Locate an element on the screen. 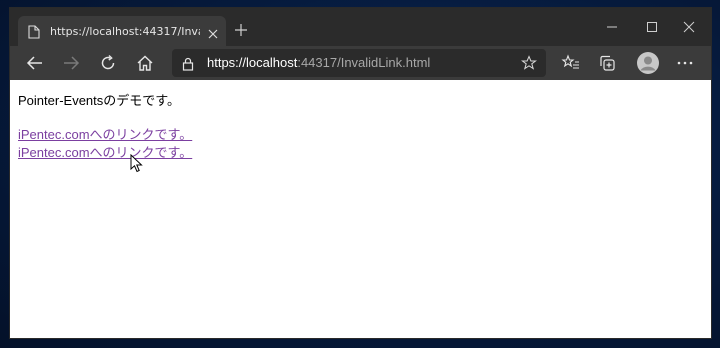  star-icon is located at coordinates (529, 65).